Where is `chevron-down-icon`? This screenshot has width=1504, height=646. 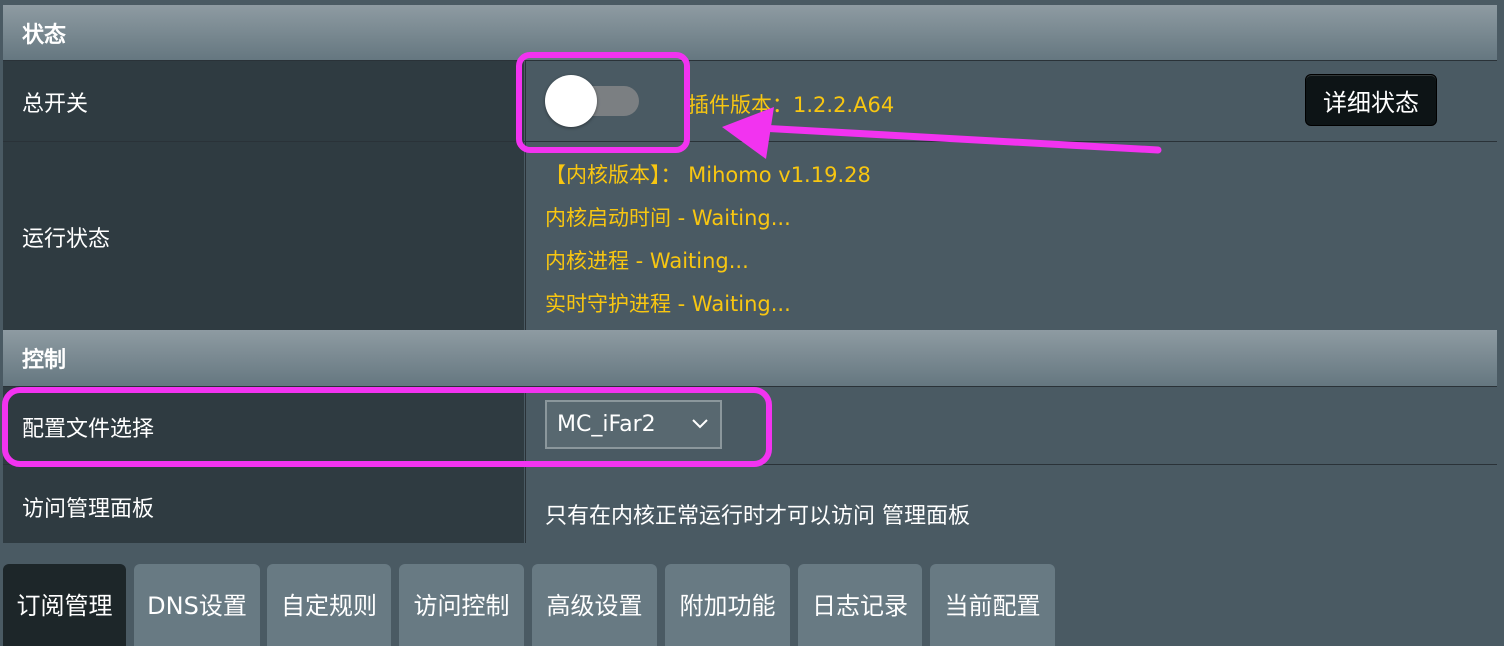
chevron-down-icon is located at coordinates (700, 424).